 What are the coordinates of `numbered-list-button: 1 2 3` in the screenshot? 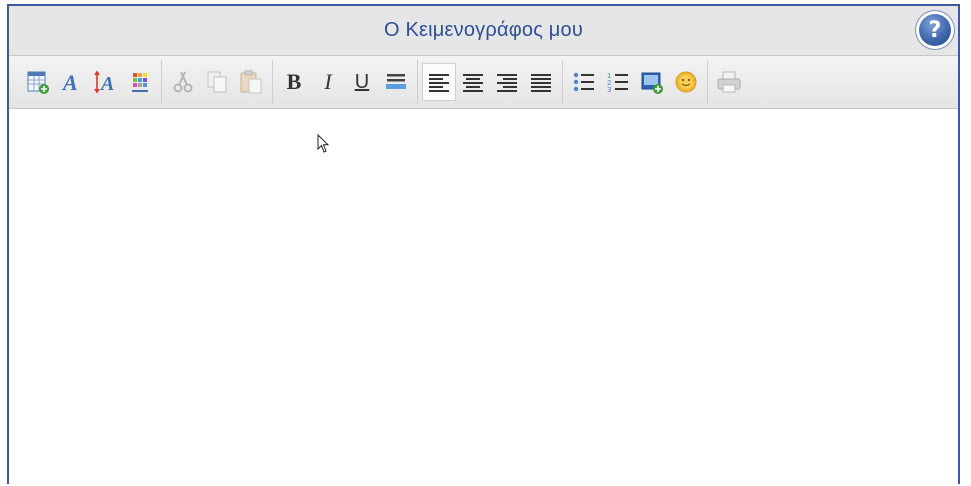 It's located at (618, 82).